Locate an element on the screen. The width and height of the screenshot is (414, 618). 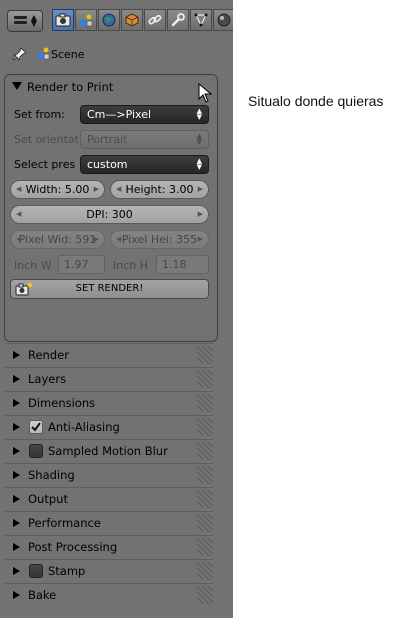
cube-icon is located at coordinates (132, 20).